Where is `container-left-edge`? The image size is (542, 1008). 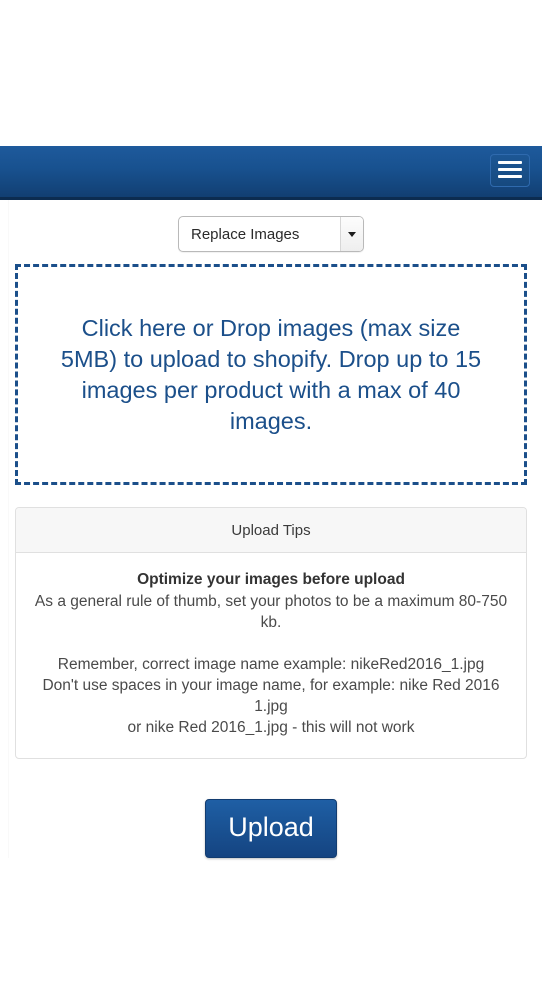 container-left-edge is located at coordinates (8, 529).